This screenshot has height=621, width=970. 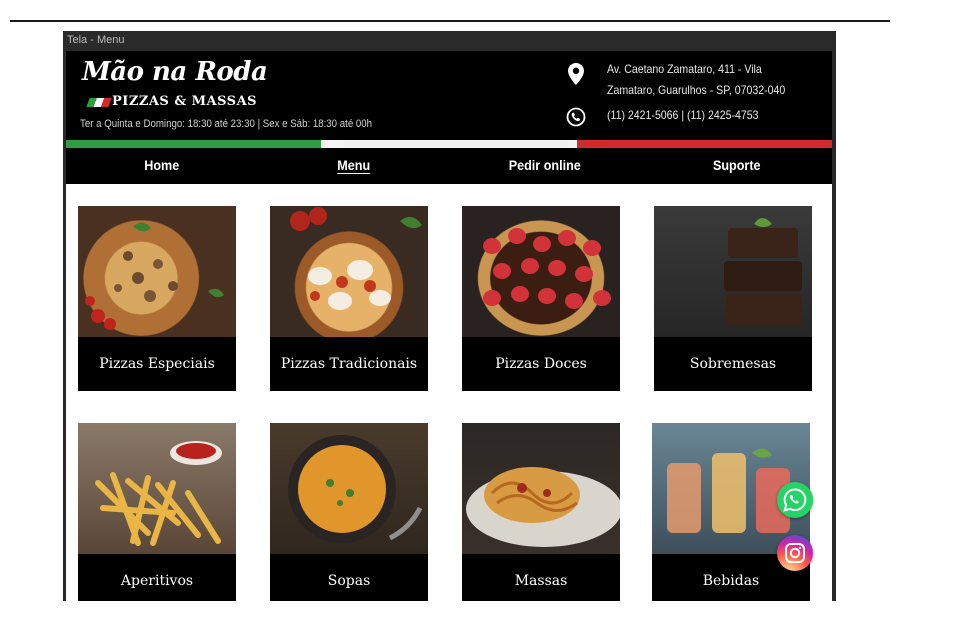 What do you see at coordinates (696, 90) in the screenshot?
I see `address-line-2: Zamataro, Guarulhos - SP, 07032-040` at bounding box center [696, 90].